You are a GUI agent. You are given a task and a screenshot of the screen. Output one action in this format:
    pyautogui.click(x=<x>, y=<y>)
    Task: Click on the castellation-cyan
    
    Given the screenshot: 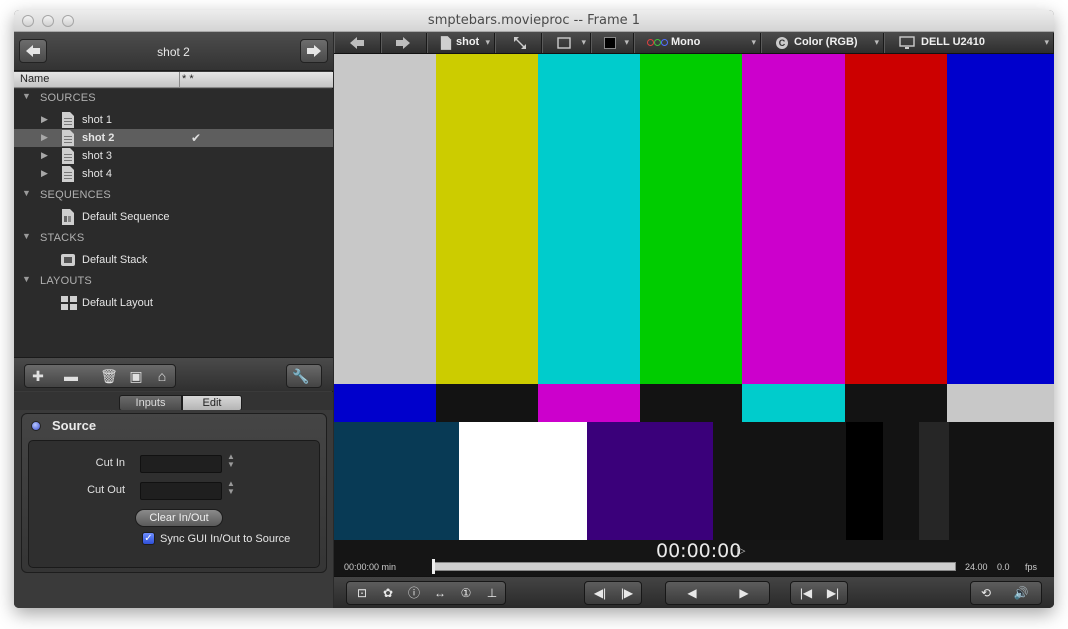 What is the action you would take?
    pyautogui.click(x=793, y=403)
    